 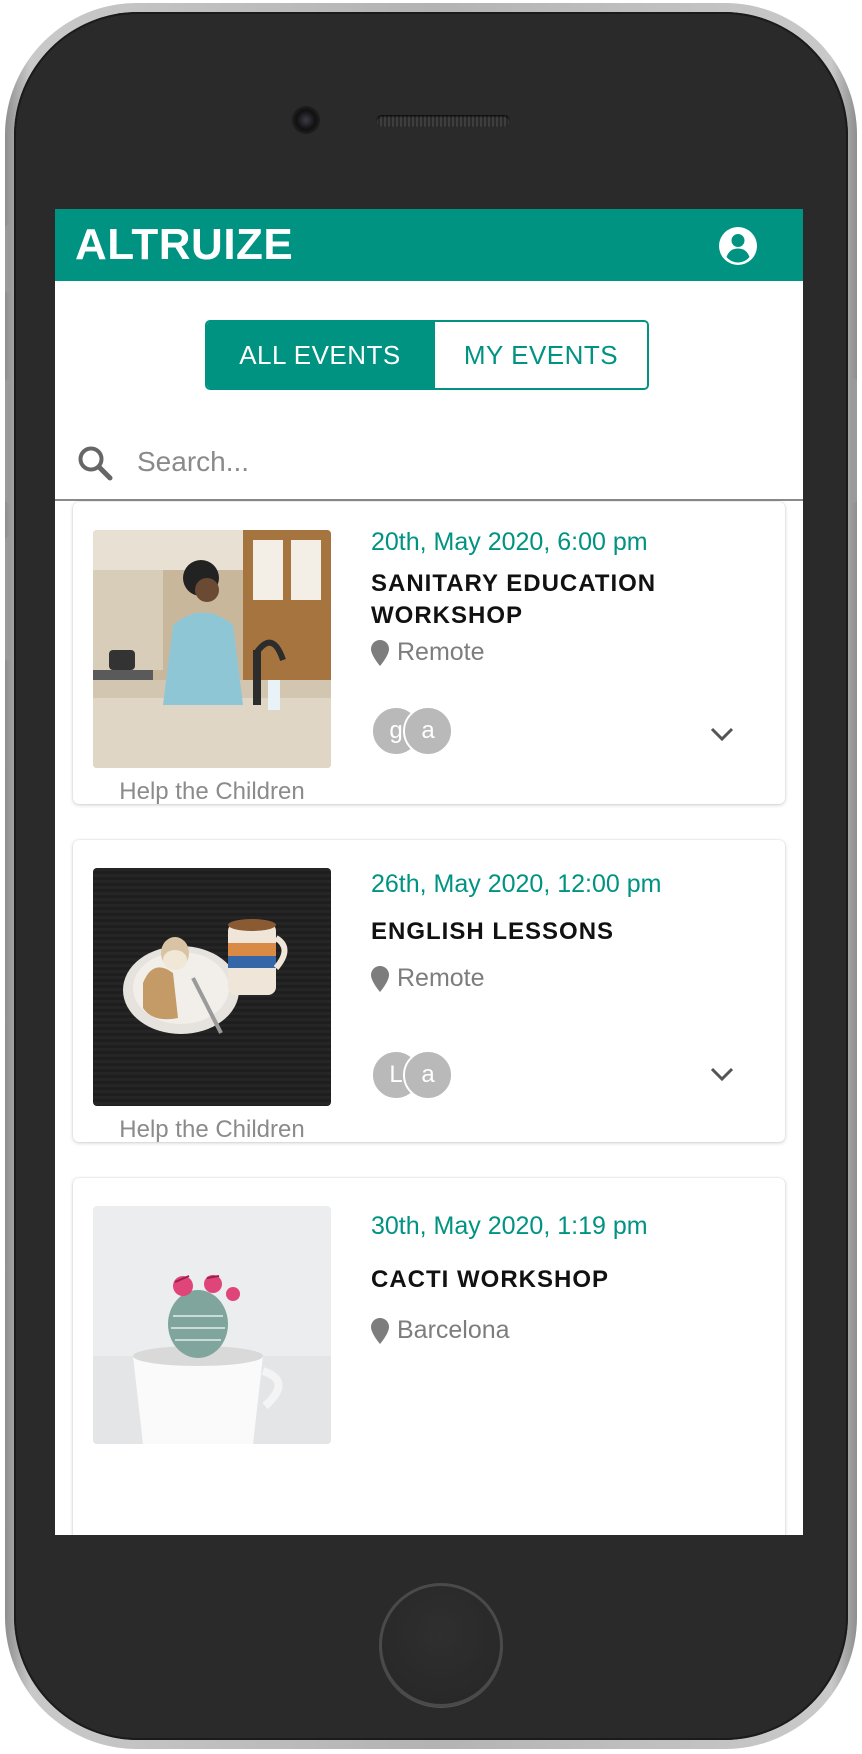 I want to click on app-bar: ALTRUIZE, so click(x=429, y=245).